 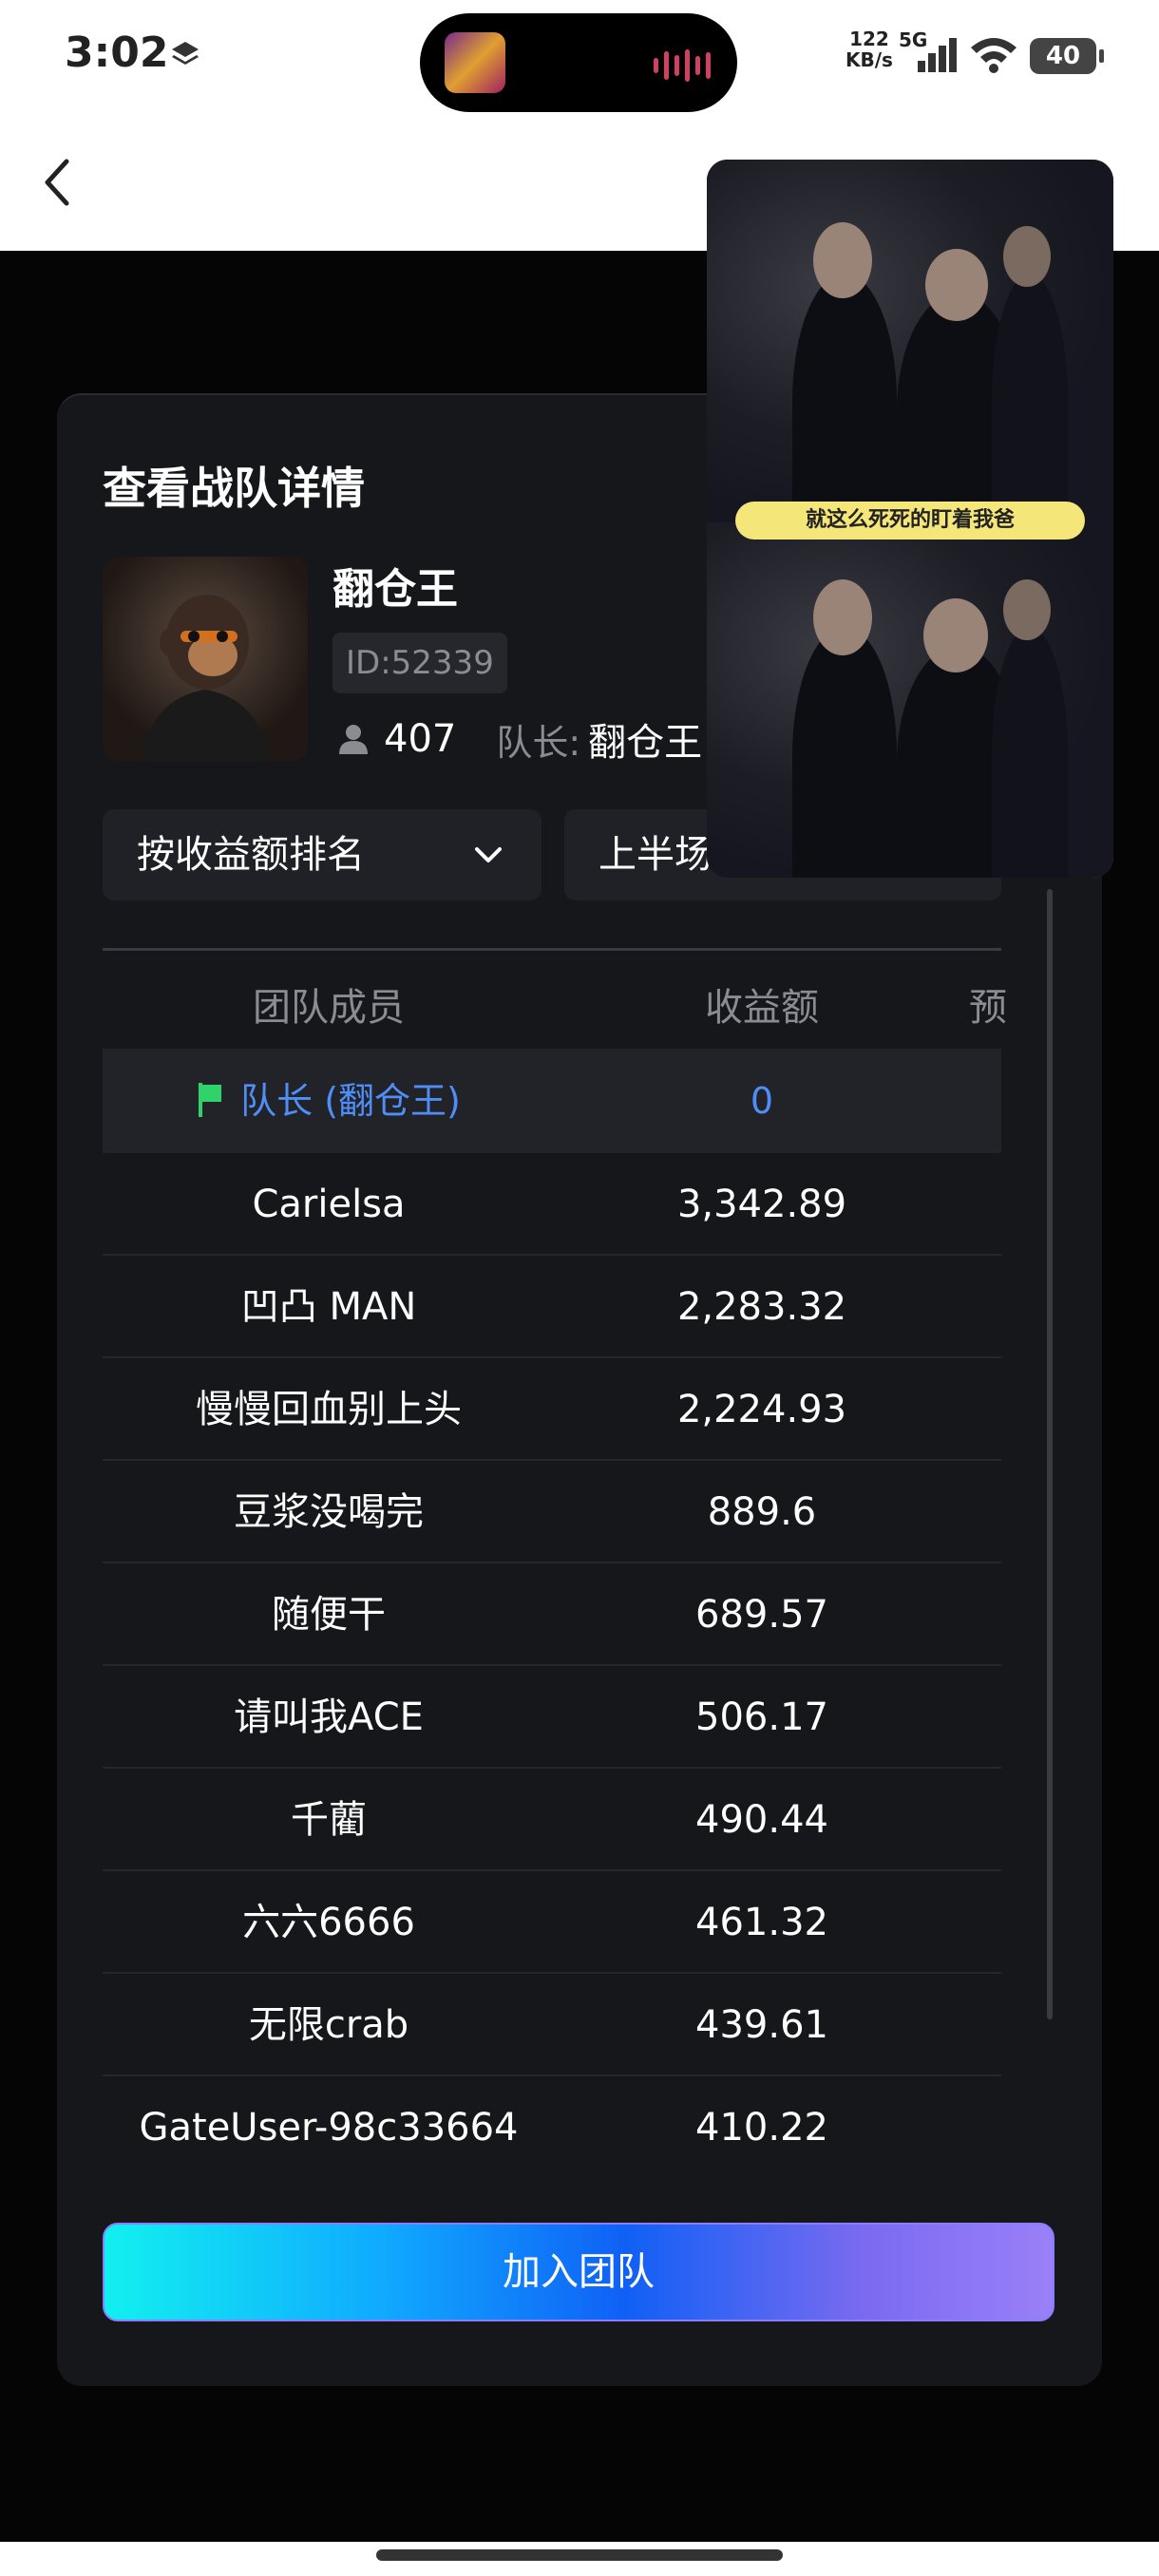 I want to click on table-row: GateUser-98c33664 410.22, so click(x=552, y=2127).